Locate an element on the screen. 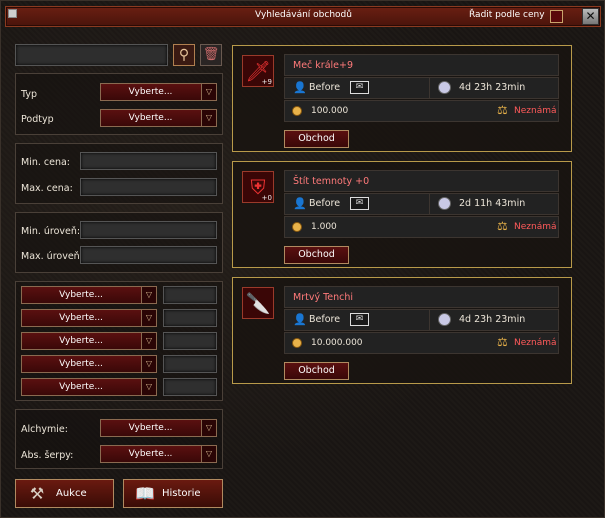 The height and width of the screenshot is (518, 605). min-price-input is located at coordinates (148, 161).